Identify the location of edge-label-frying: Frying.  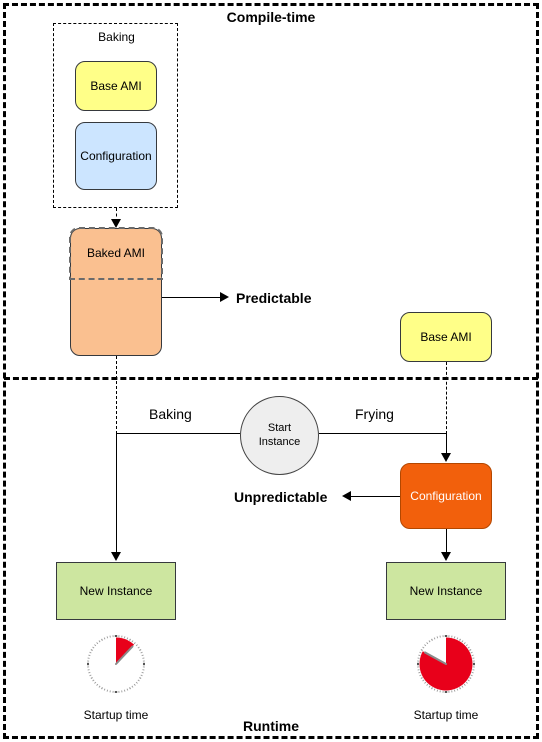
(374, 414).